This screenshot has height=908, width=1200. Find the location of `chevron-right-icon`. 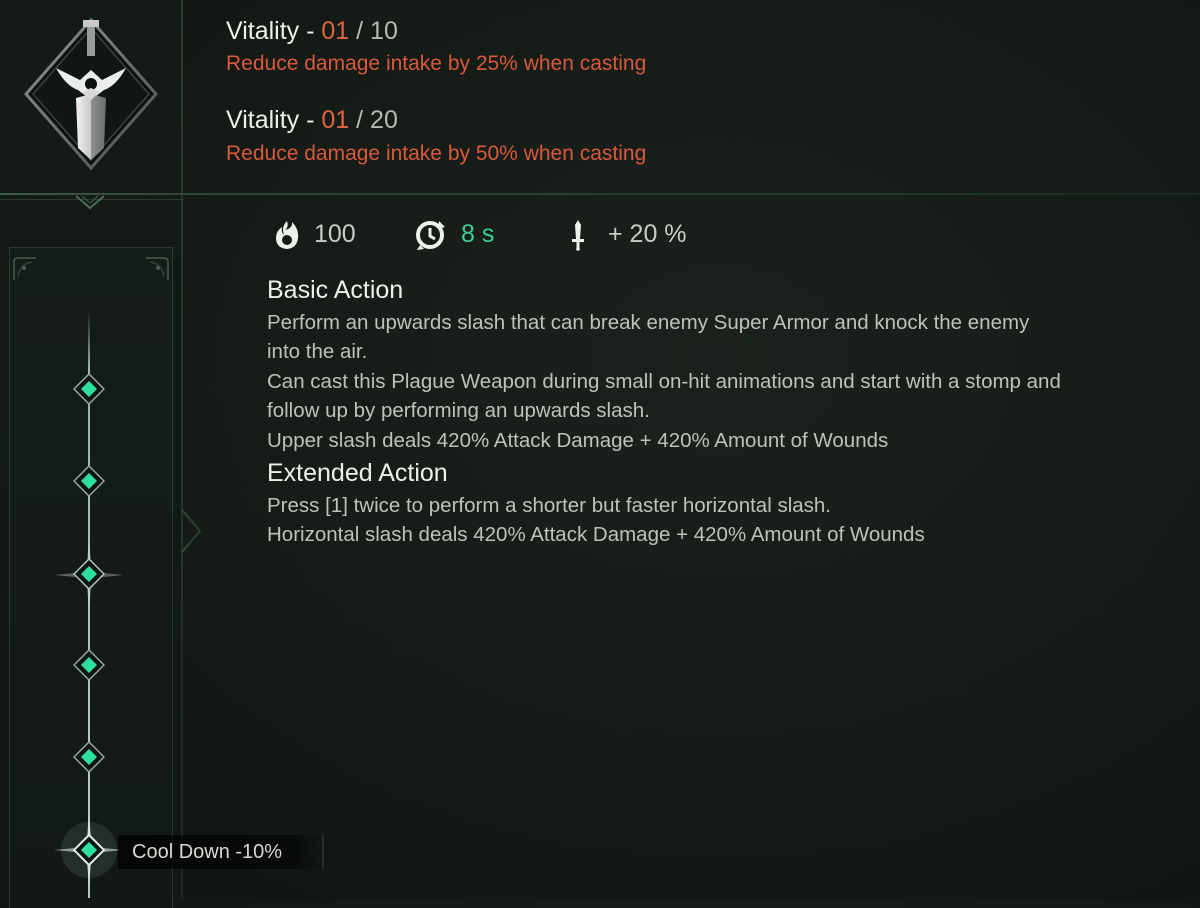

chevron-right-icon is located at coordinates (191, 531).